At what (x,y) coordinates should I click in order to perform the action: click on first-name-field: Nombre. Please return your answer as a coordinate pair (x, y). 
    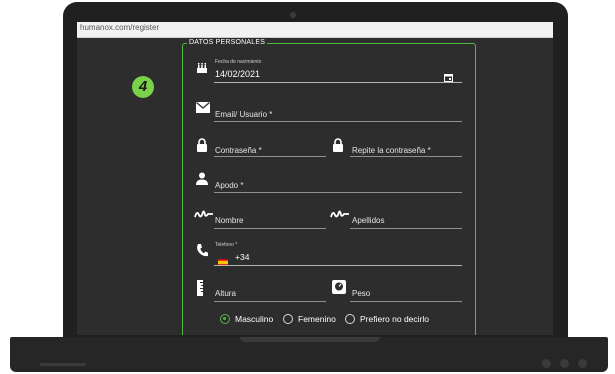
    Looking at the image, I should click on (229, 220).